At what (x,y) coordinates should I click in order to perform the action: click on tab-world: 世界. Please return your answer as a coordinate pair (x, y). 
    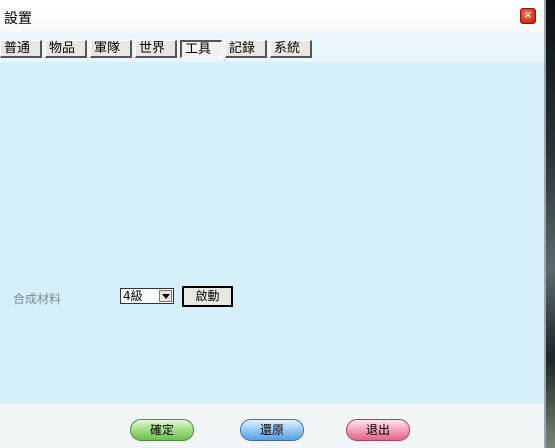
    Looking at the image, I should click on (156, 49).